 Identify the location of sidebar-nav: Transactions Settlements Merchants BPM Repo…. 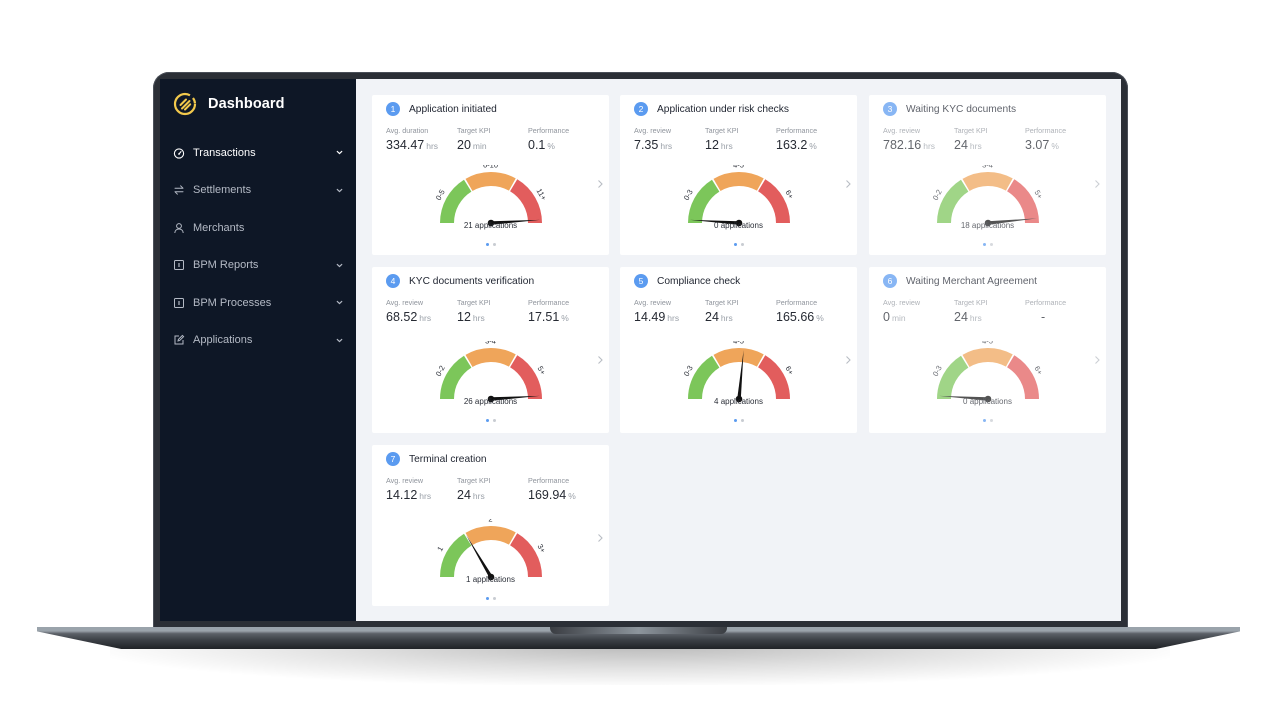
(258, 246).